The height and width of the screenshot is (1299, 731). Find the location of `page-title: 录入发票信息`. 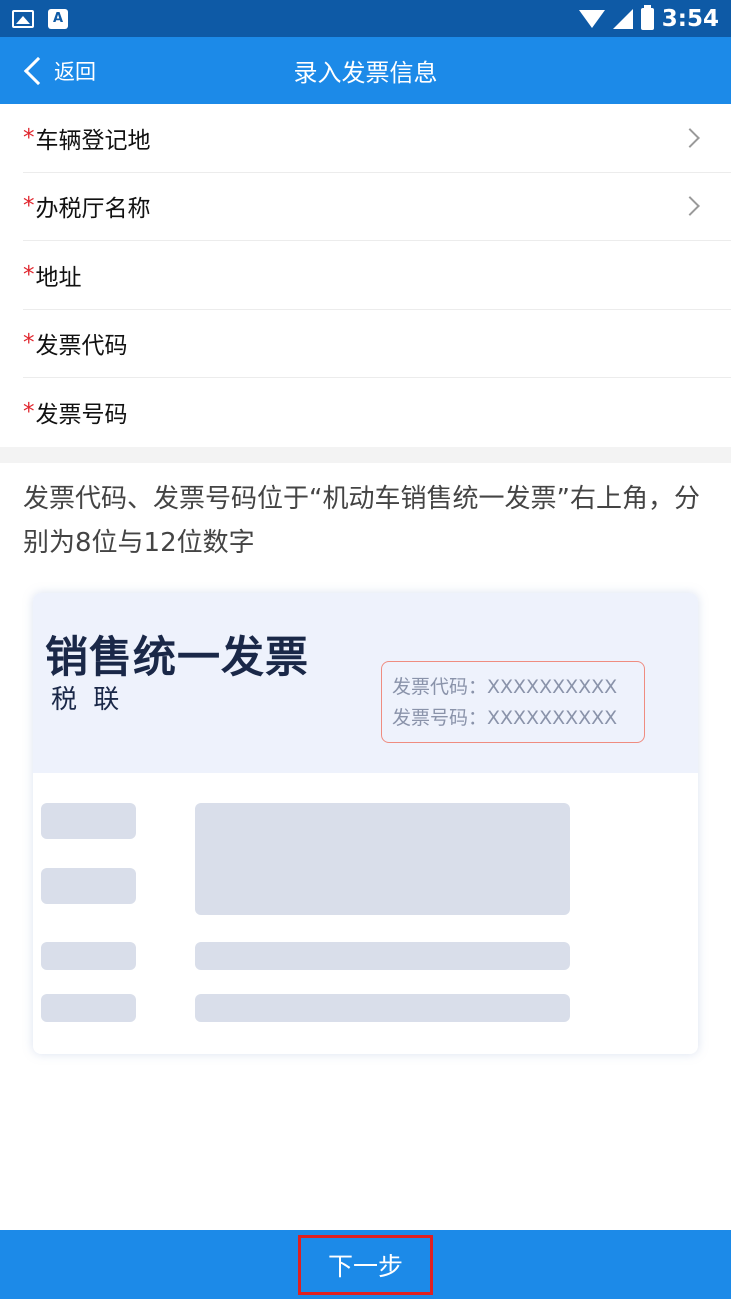

page-title: 录入发票信息 is located at coordinates (365, 73).